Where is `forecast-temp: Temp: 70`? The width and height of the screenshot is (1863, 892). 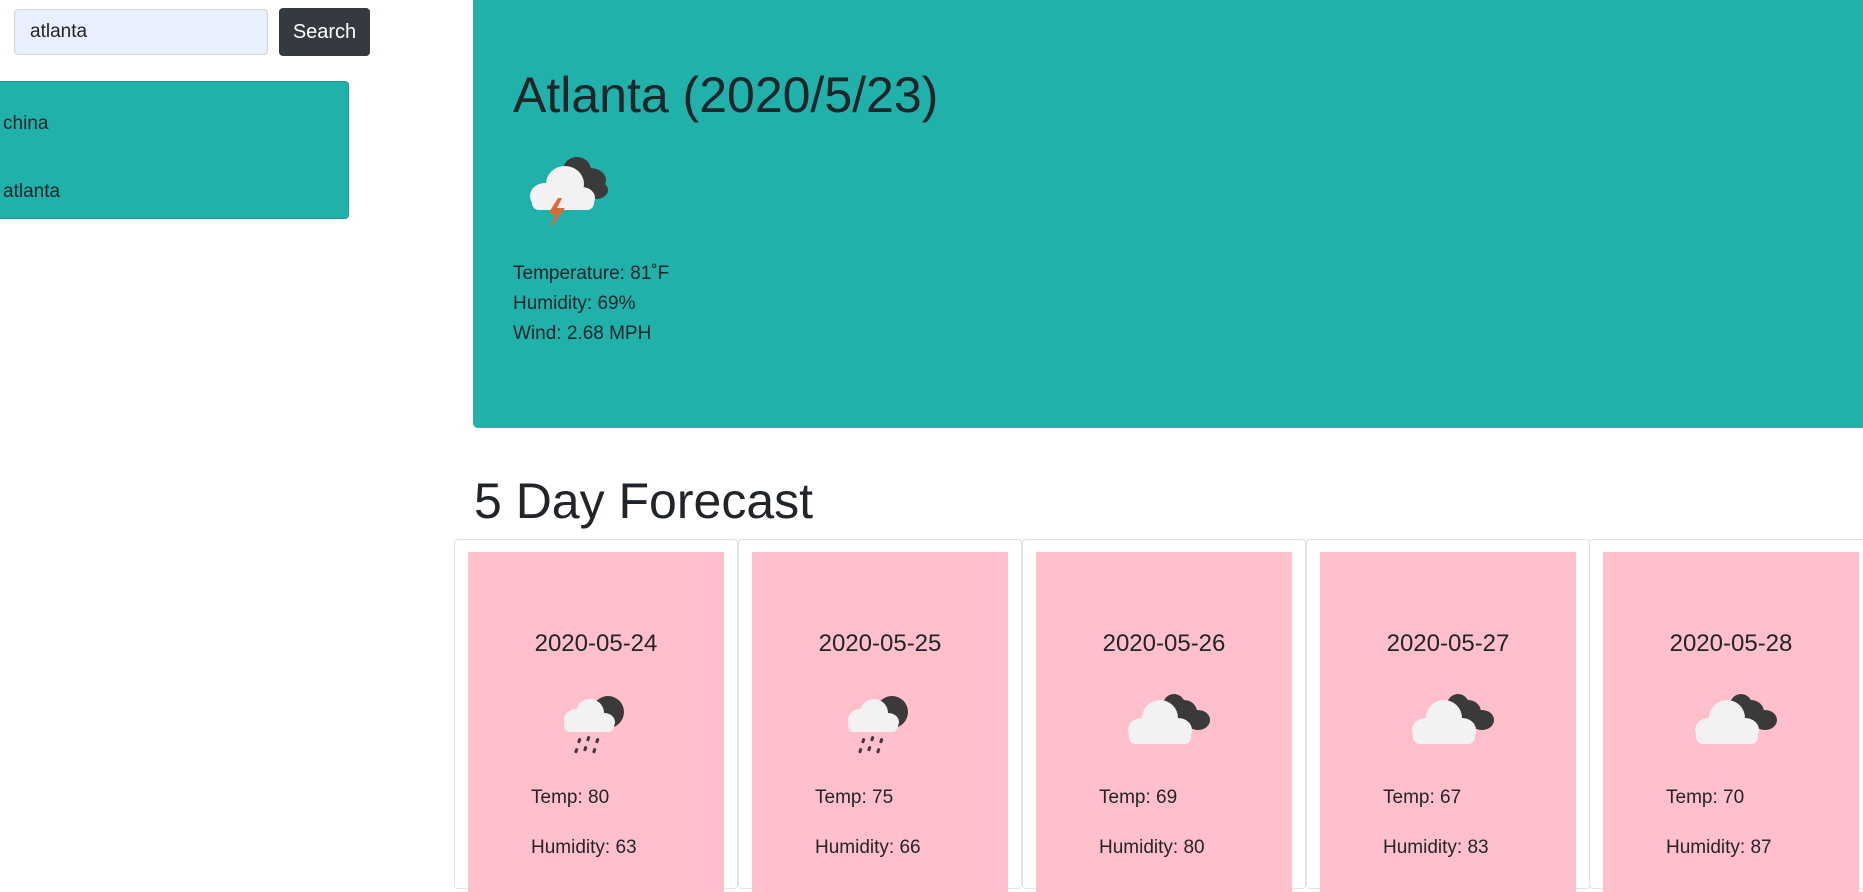 forecast-temp: Temp: 70 is located at coordinates (1705, 797).